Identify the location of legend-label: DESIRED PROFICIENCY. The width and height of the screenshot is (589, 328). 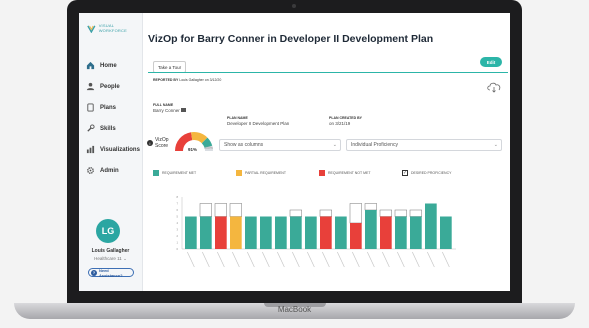
(431, 173).